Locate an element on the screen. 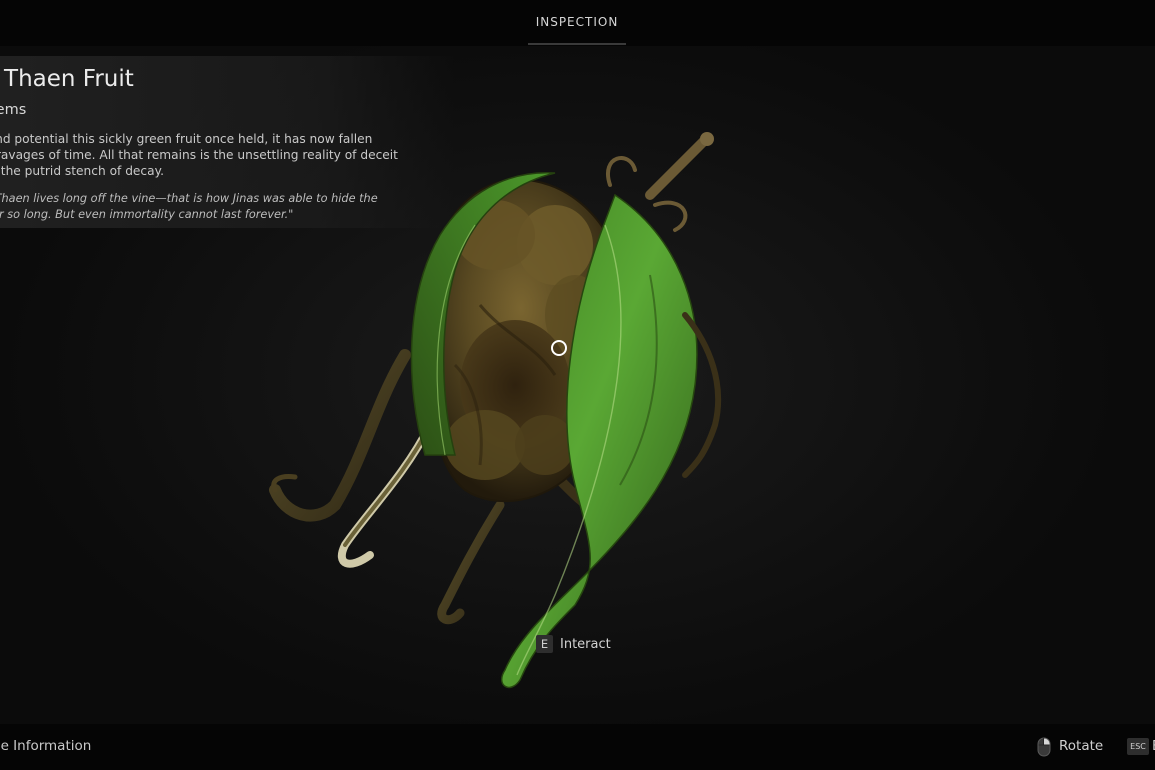  tab-active-indicator is located at coordinates (577, 44).